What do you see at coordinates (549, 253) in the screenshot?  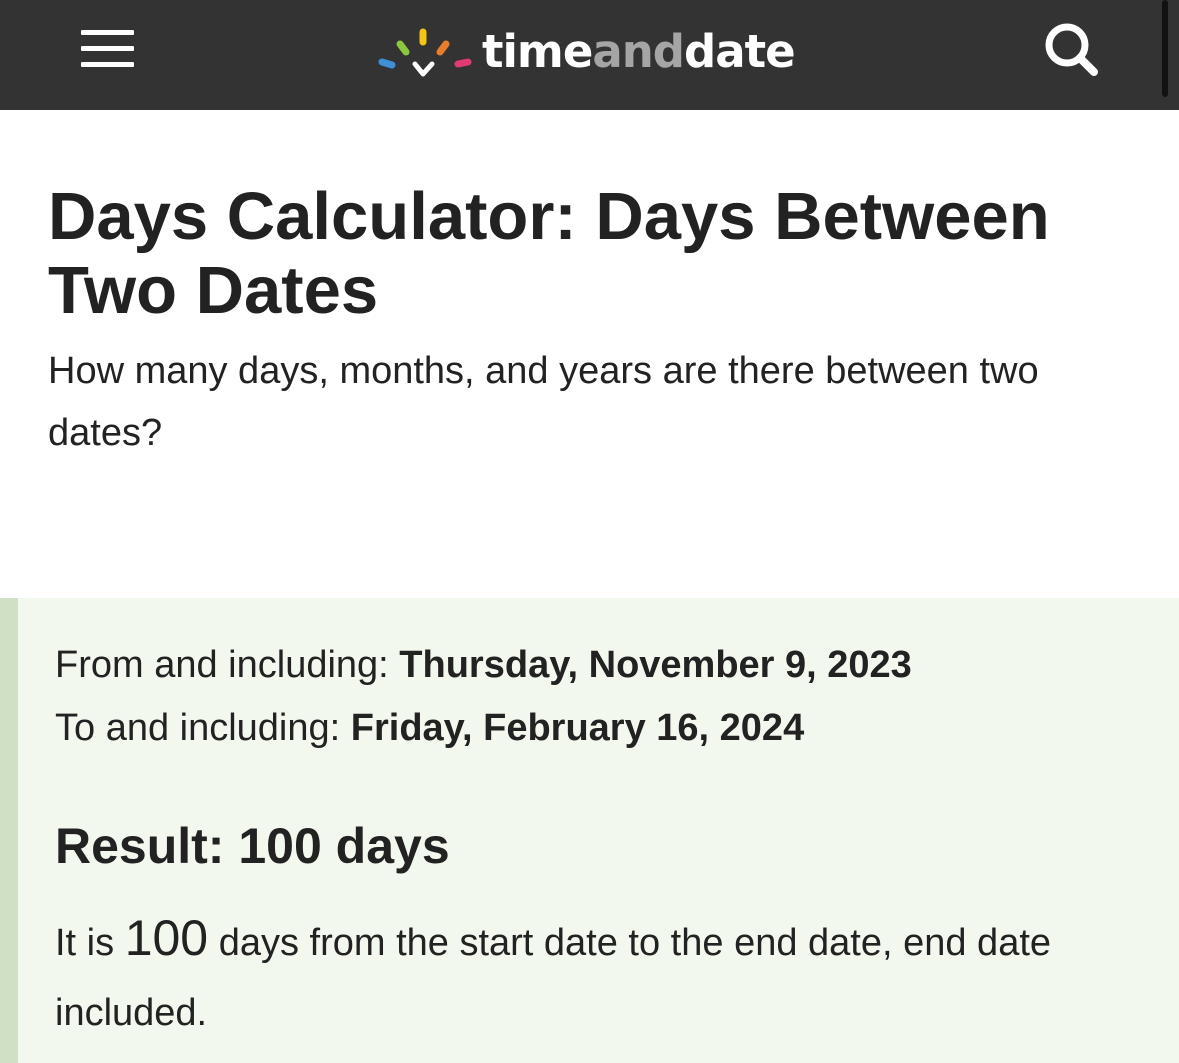 I see `page-title: Days Calculator: Days Between Two Dates` at bounding box center [549, 253].